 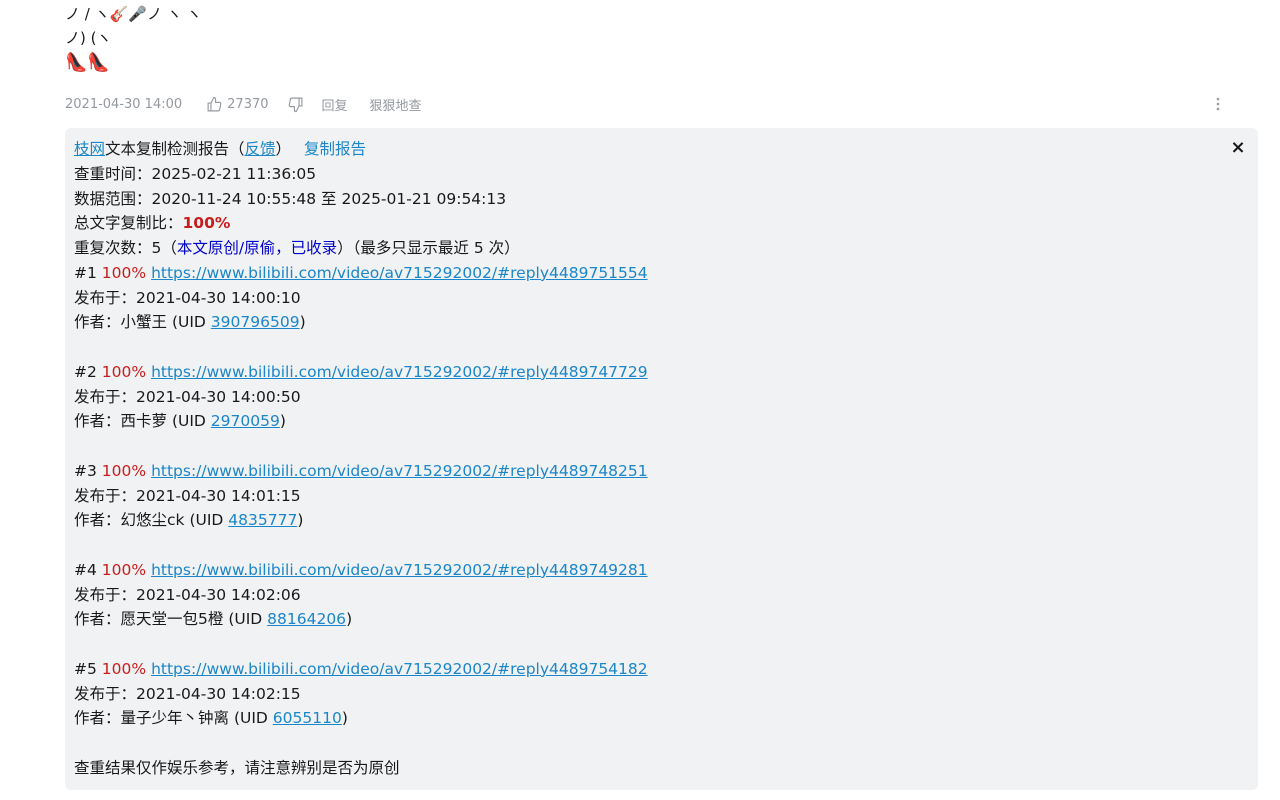 I want to click on uid-link: 6055110, so click(x=307, y=718).